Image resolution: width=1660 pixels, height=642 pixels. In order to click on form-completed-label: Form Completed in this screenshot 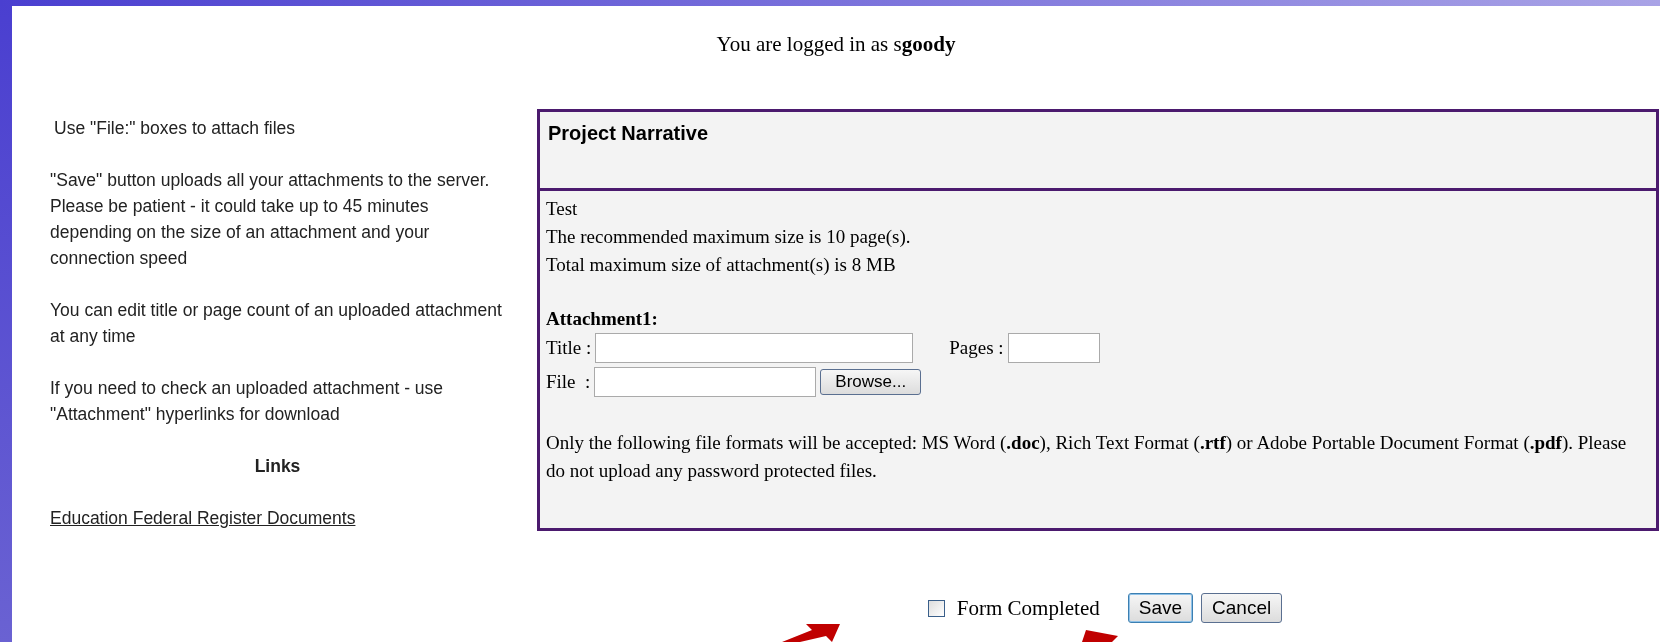, I will do `click(1028, 608)`.